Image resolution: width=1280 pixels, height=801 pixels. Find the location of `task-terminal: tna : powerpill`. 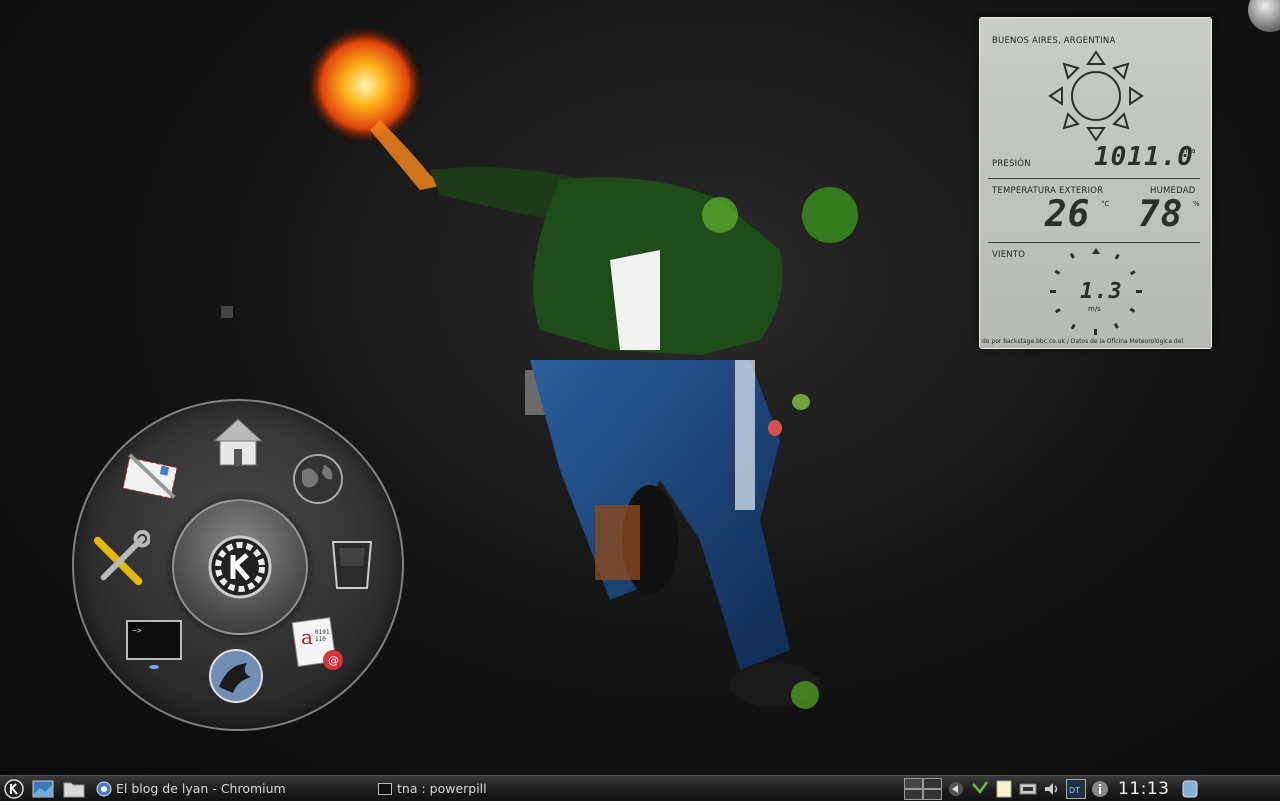

task-terminal: tna : powerpill is located at coordinates (637, 788).